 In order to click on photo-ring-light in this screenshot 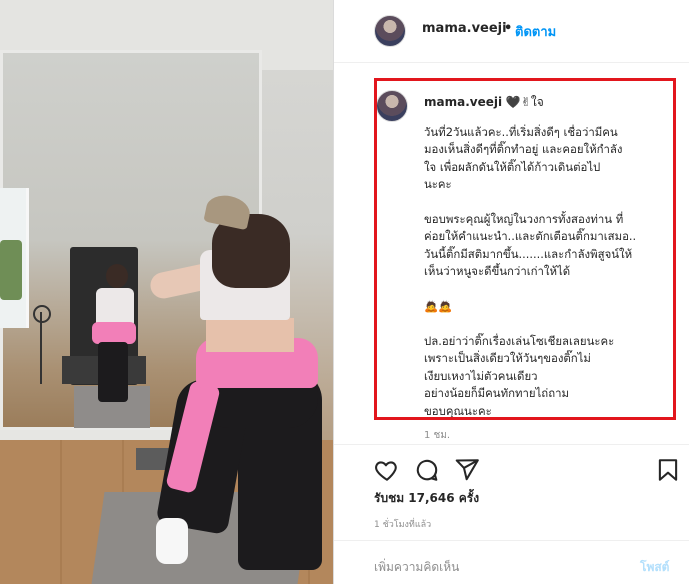, I will do `click(42, 314)`.